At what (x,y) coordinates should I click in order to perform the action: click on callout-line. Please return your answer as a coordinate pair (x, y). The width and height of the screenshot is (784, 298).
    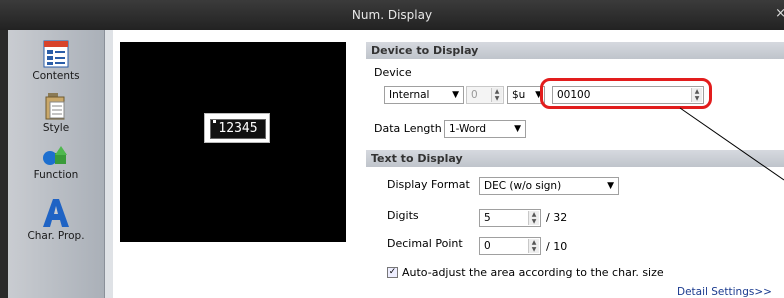
    Looking at the image, I should click on (731, 144).